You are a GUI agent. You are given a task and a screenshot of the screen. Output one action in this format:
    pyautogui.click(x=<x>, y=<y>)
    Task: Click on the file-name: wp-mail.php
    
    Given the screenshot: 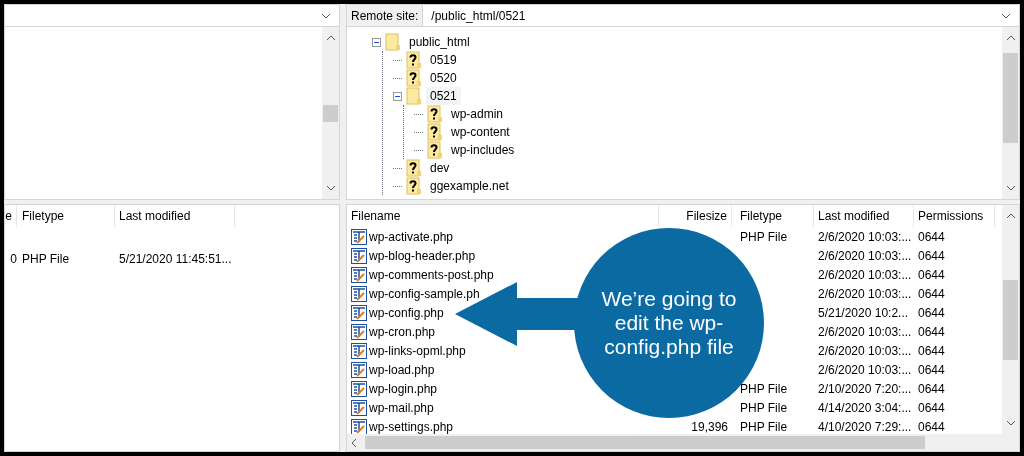 What is the action you would take?
    pyautogui.click(x=401, y=407)
    